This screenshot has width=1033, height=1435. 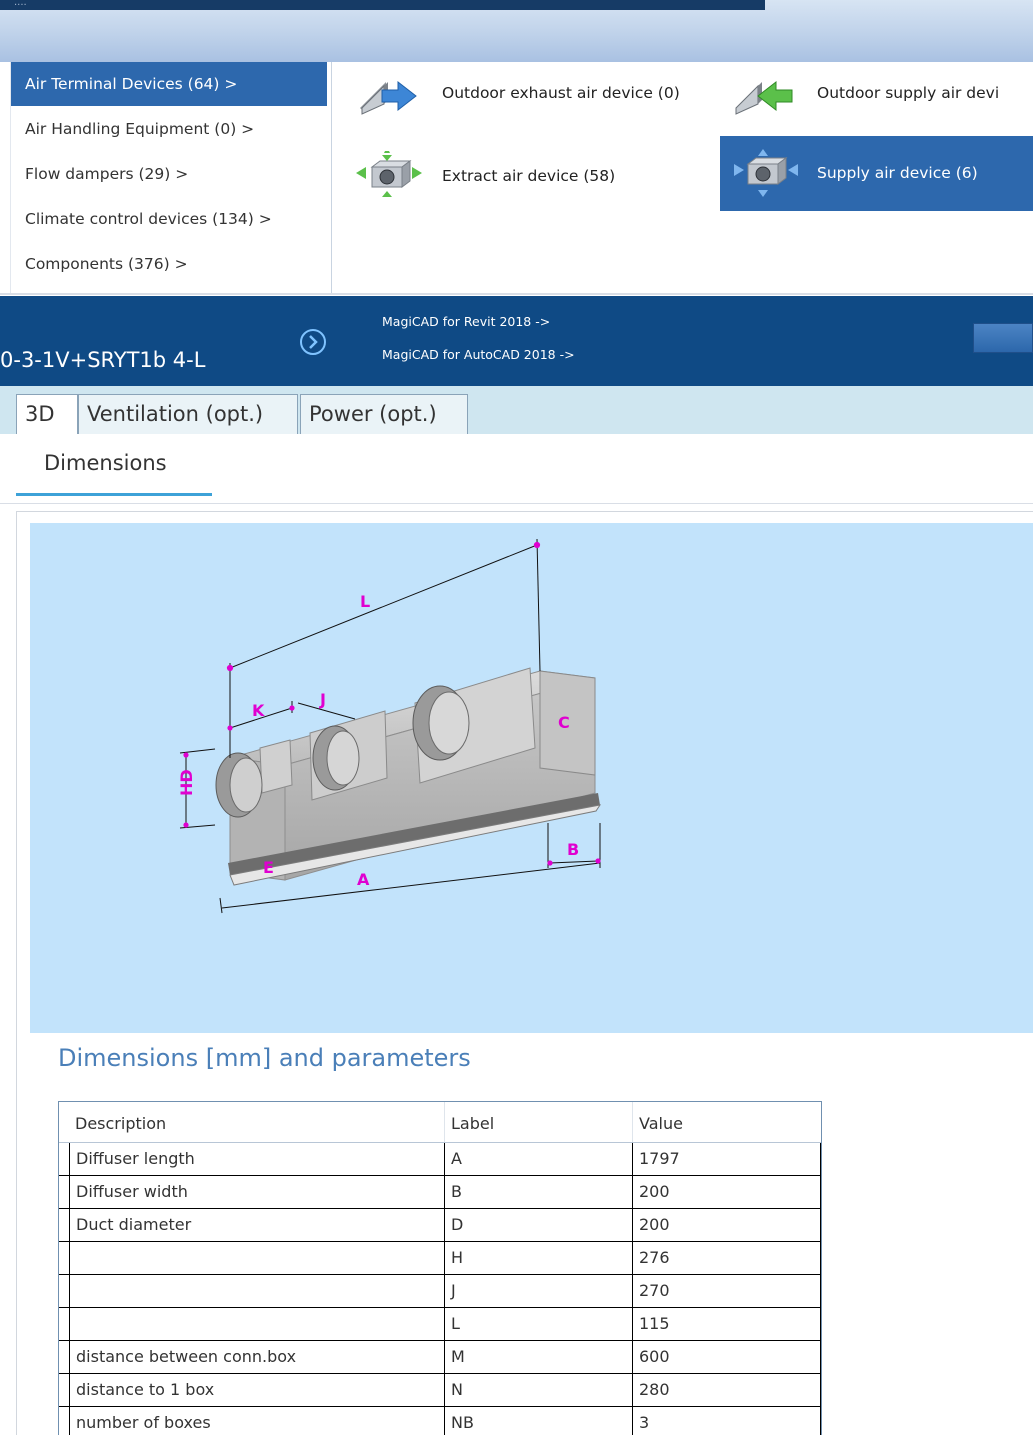 What do you see at coordinates (313, 344) in the screenshot?
I see `expand-circle-icon` at bounding box center [313, 344].